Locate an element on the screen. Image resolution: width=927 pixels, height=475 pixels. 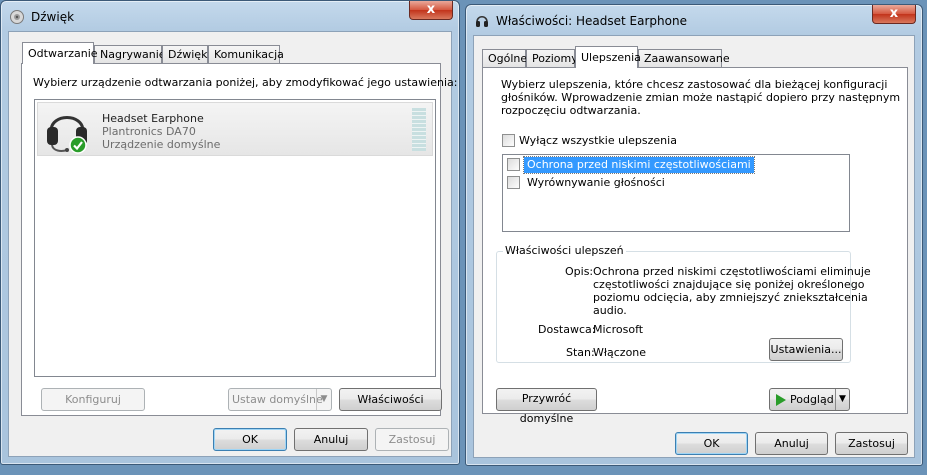
properties-window-title: Właściwości: Headset Earphone is located at coordinates (591, 21).